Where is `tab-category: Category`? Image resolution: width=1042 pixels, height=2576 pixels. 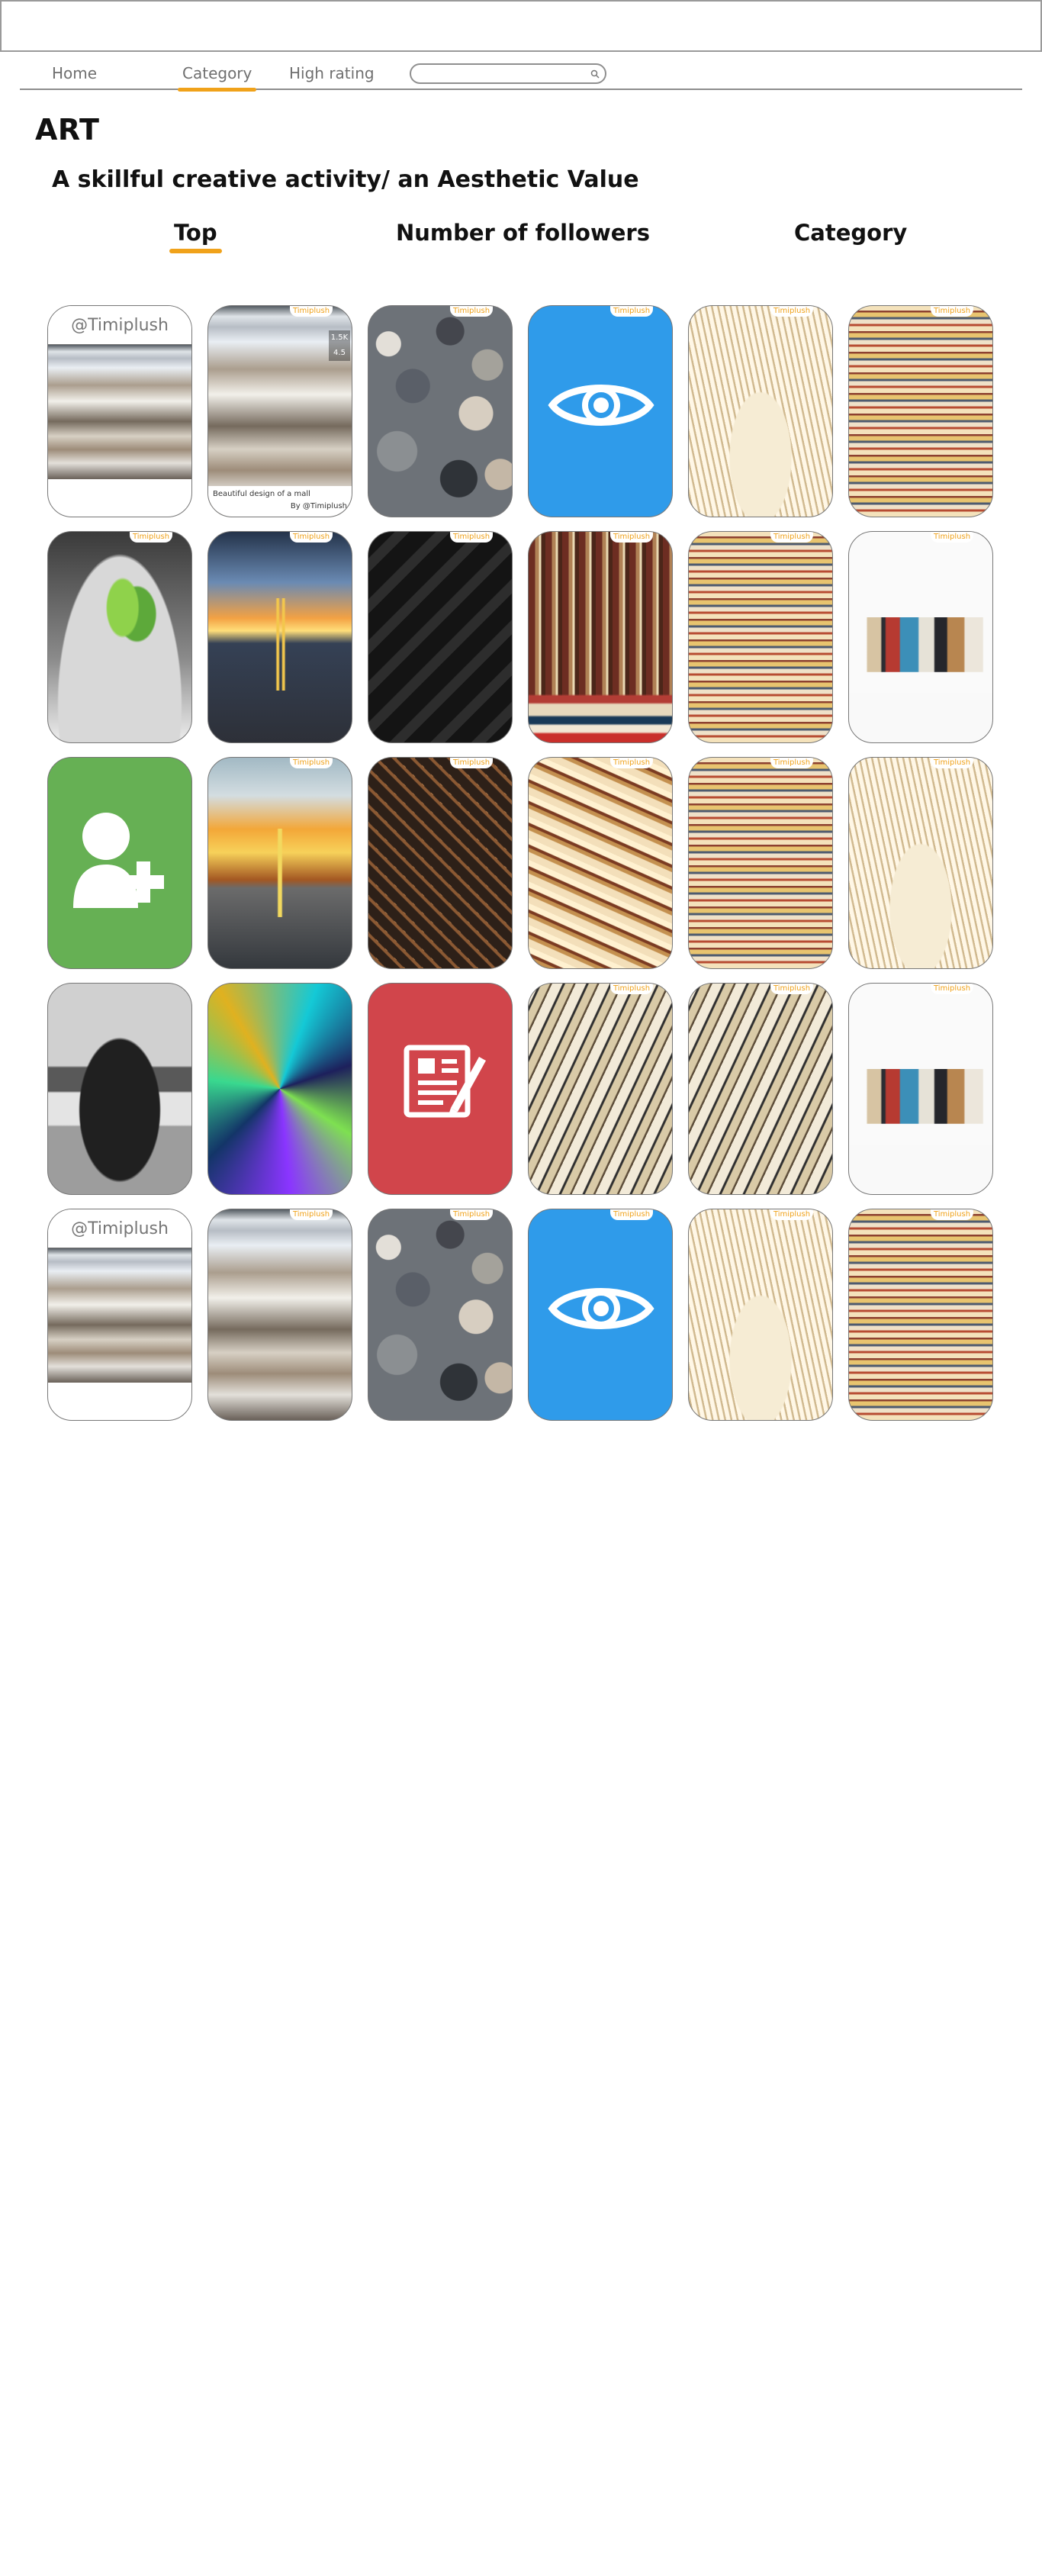
tab-category: Category is located at coordinates (850, 233).